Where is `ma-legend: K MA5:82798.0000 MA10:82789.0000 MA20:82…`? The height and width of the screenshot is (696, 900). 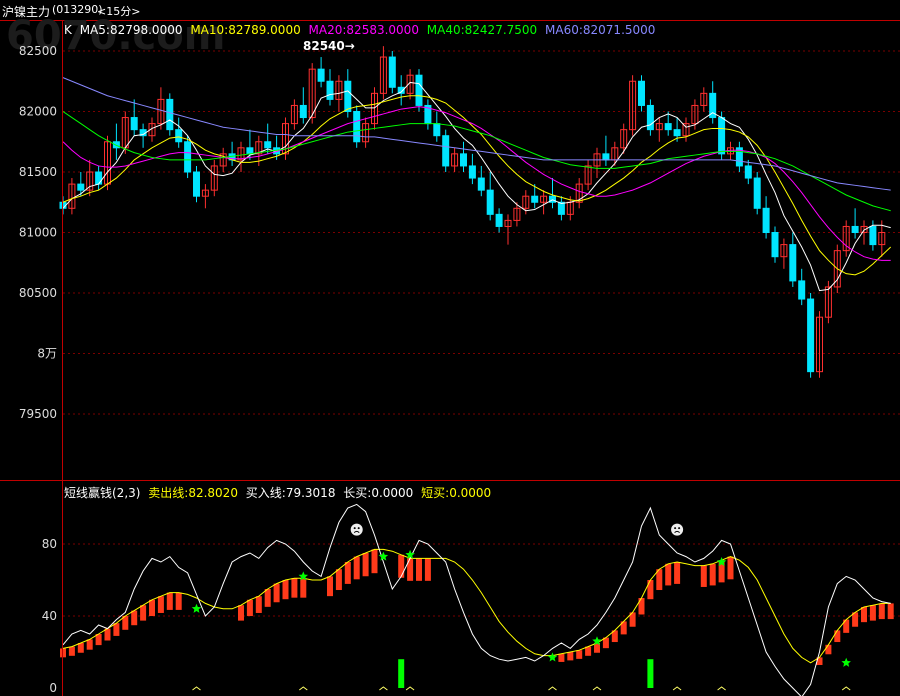
ma-legend: K MA5:82798.0000 MA10:82789.0000 MA20:82… is located at coordinates (361, 30).